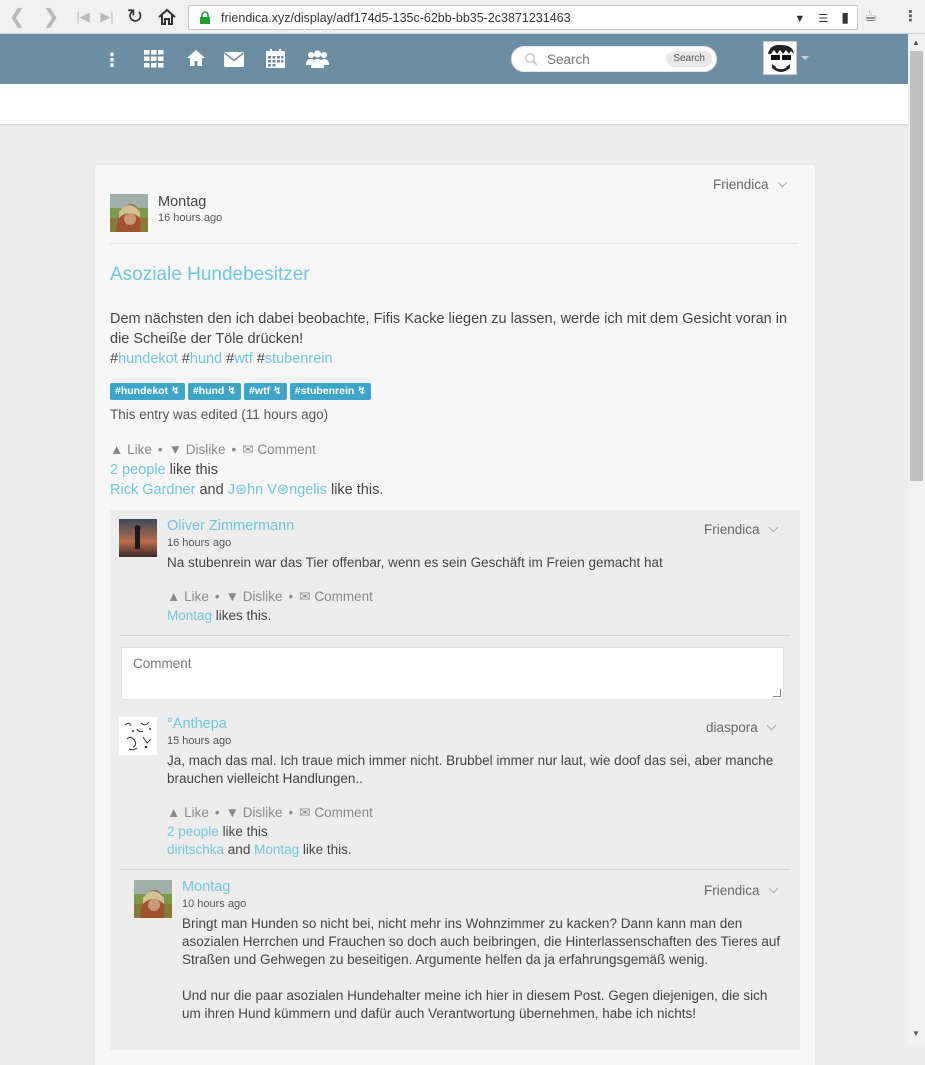 The height and width of the screenshot is (1065, 925). Describe the element at coordinates (214, 391) in the screenshot. I see `tag-chip: #hund ↯` at that location.